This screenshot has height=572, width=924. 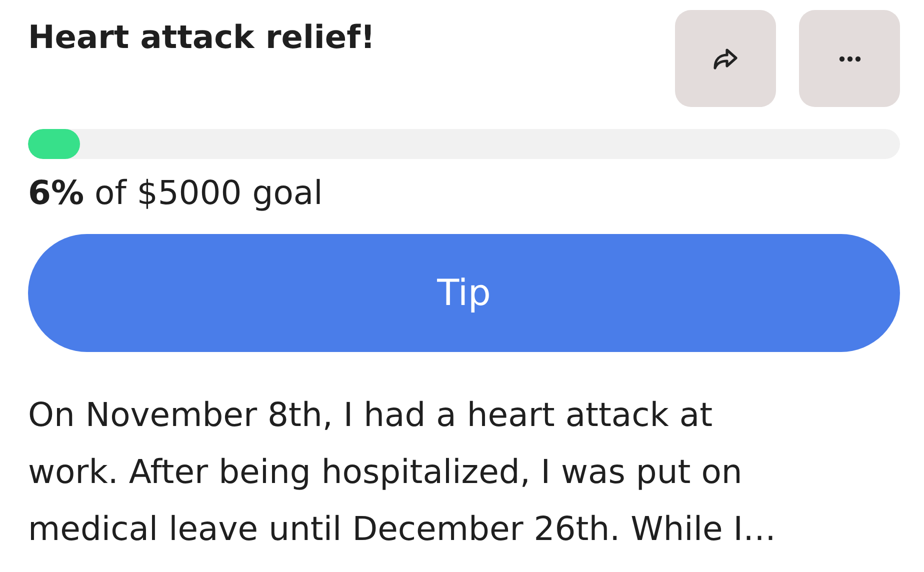 What do you see at coordinates (202, 37) in the screenshot?
I see `page-title: Heart attack relief!` at bounding box center [202, 37].